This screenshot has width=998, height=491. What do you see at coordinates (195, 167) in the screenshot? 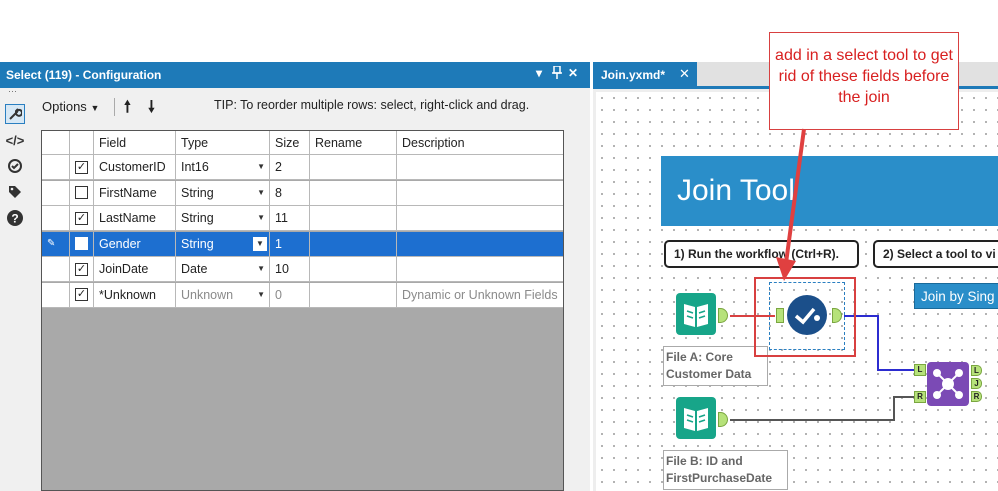
I see `field-type: Int16` at bounding box center [195, 167].